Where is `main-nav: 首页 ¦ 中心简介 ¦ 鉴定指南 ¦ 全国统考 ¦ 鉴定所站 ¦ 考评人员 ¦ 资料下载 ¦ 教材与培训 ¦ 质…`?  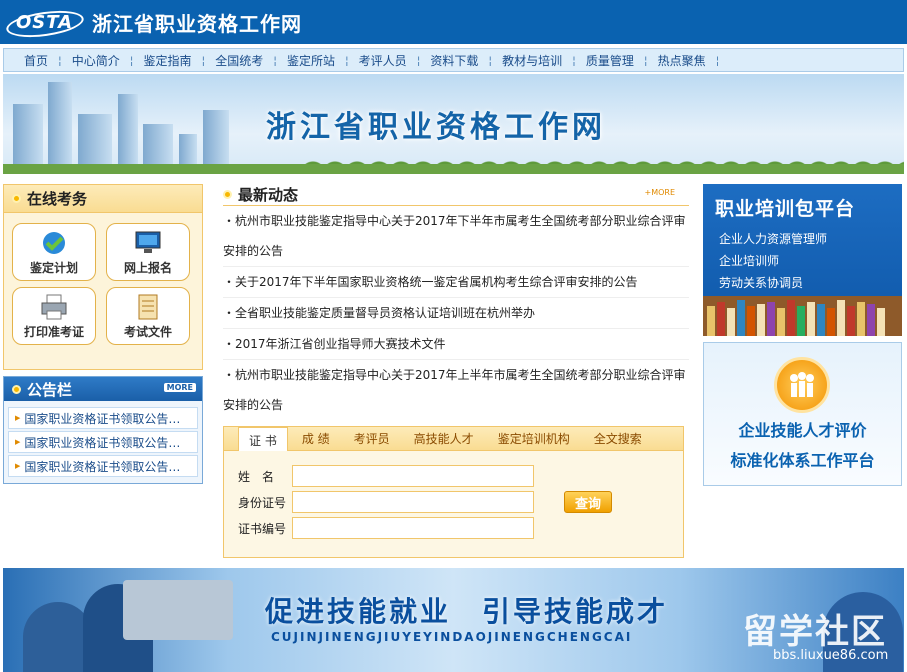
main-nav: 首页 ¦ 中心简介 ¦ 鉴定指南 ¦ 全国统考 ¦ 鉴定所站 ¦ 考评人员 ¦ 资料下载 ¦ 教材与培训 ¦ 质… is located at coordinates (453, 60).